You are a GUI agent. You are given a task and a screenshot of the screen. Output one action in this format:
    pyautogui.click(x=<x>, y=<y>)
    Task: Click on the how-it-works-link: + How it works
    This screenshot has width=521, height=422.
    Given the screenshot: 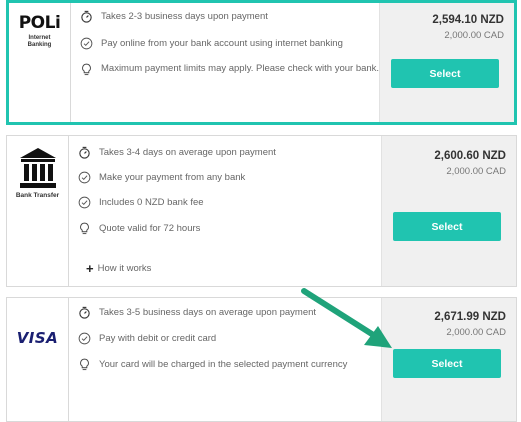 What is the action you would take?
    pyautogui.click(x=119, y=268)
    